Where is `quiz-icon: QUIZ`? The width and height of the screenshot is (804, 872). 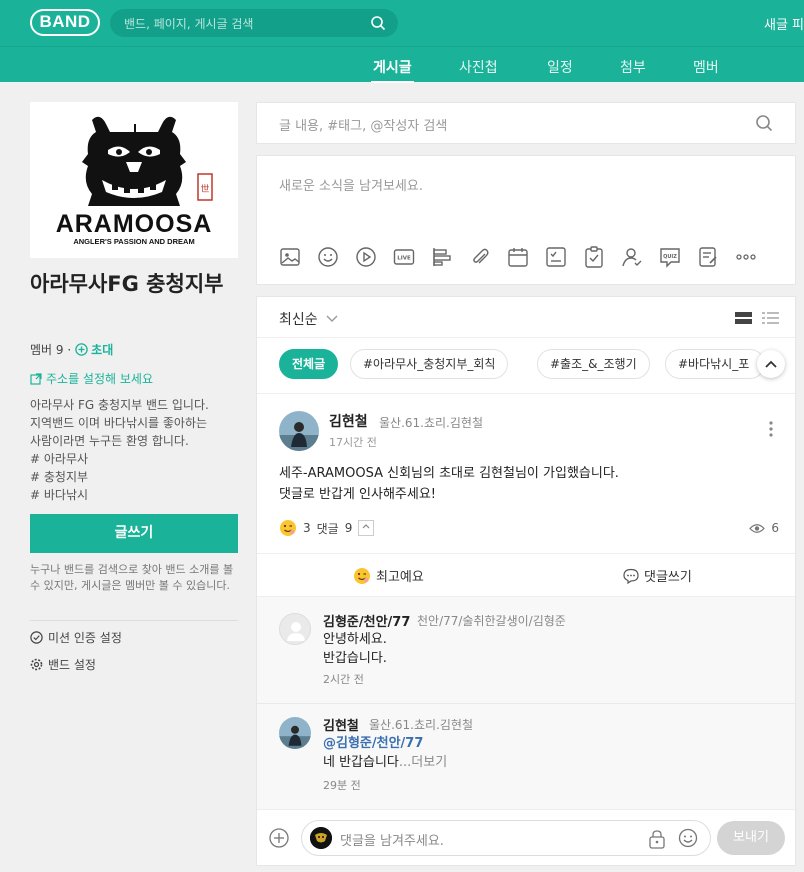 quiz-icon: QUIZ is located at coordinates (670, 257).